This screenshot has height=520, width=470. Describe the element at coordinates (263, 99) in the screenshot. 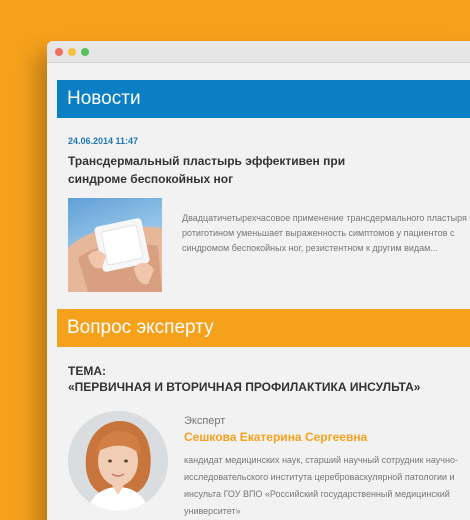

I see `news-header: Новости` at that location.